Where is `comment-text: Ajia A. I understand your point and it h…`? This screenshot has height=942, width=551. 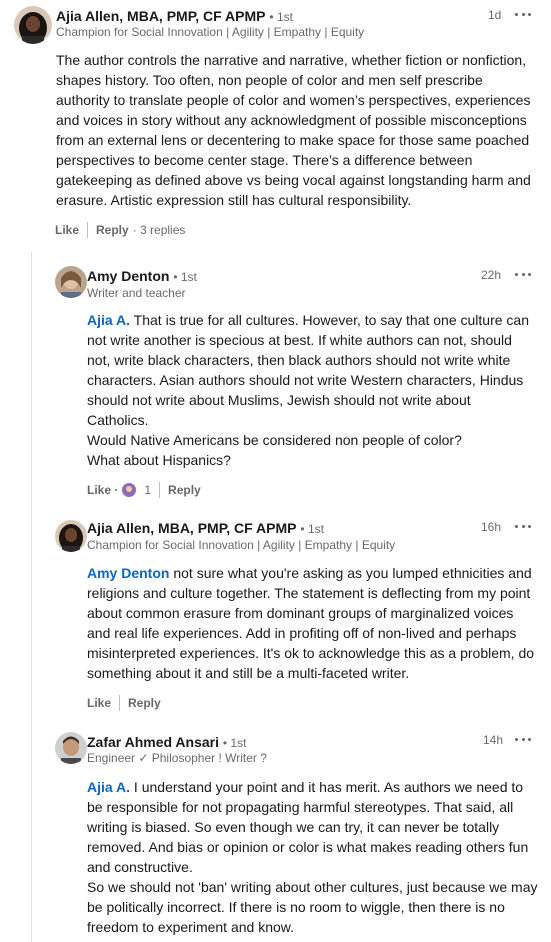
comment-text: Ajia A. I understand your point and it h… is located at coordinates (312, 857).